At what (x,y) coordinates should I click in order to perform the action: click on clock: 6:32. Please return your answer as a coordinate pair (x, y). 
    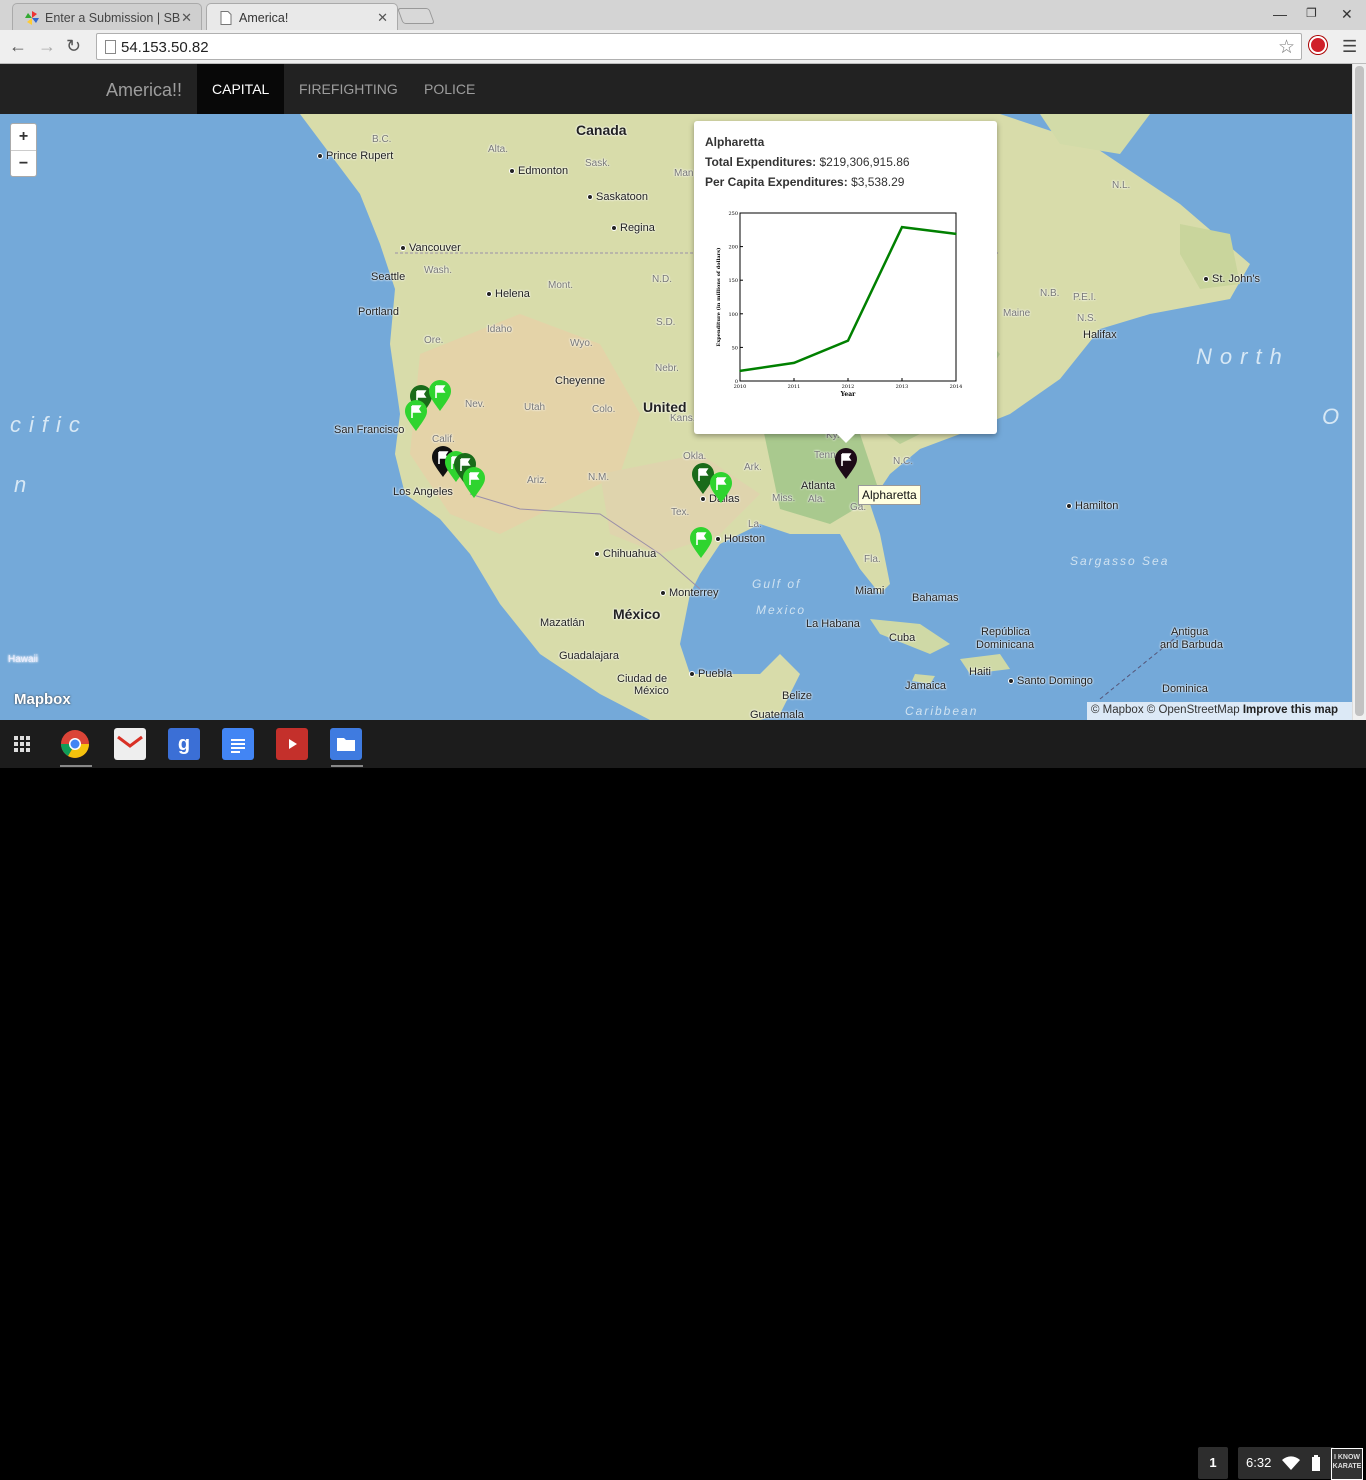
    Looking at the image, I should click on (1259, 1462).